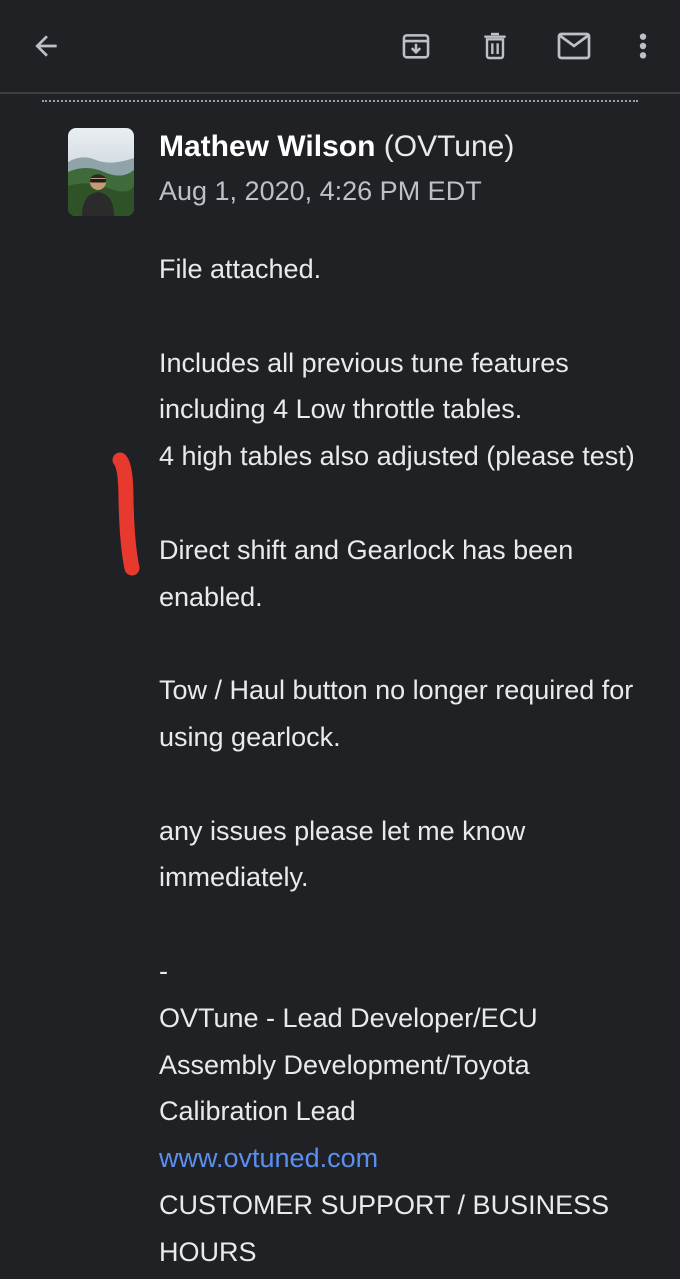 This screenshot has height=1279, width=680. What do you see at coordinates (340, 93) in the screenshot?
I see `toolbar-divider` at bounding box center [340, 93].